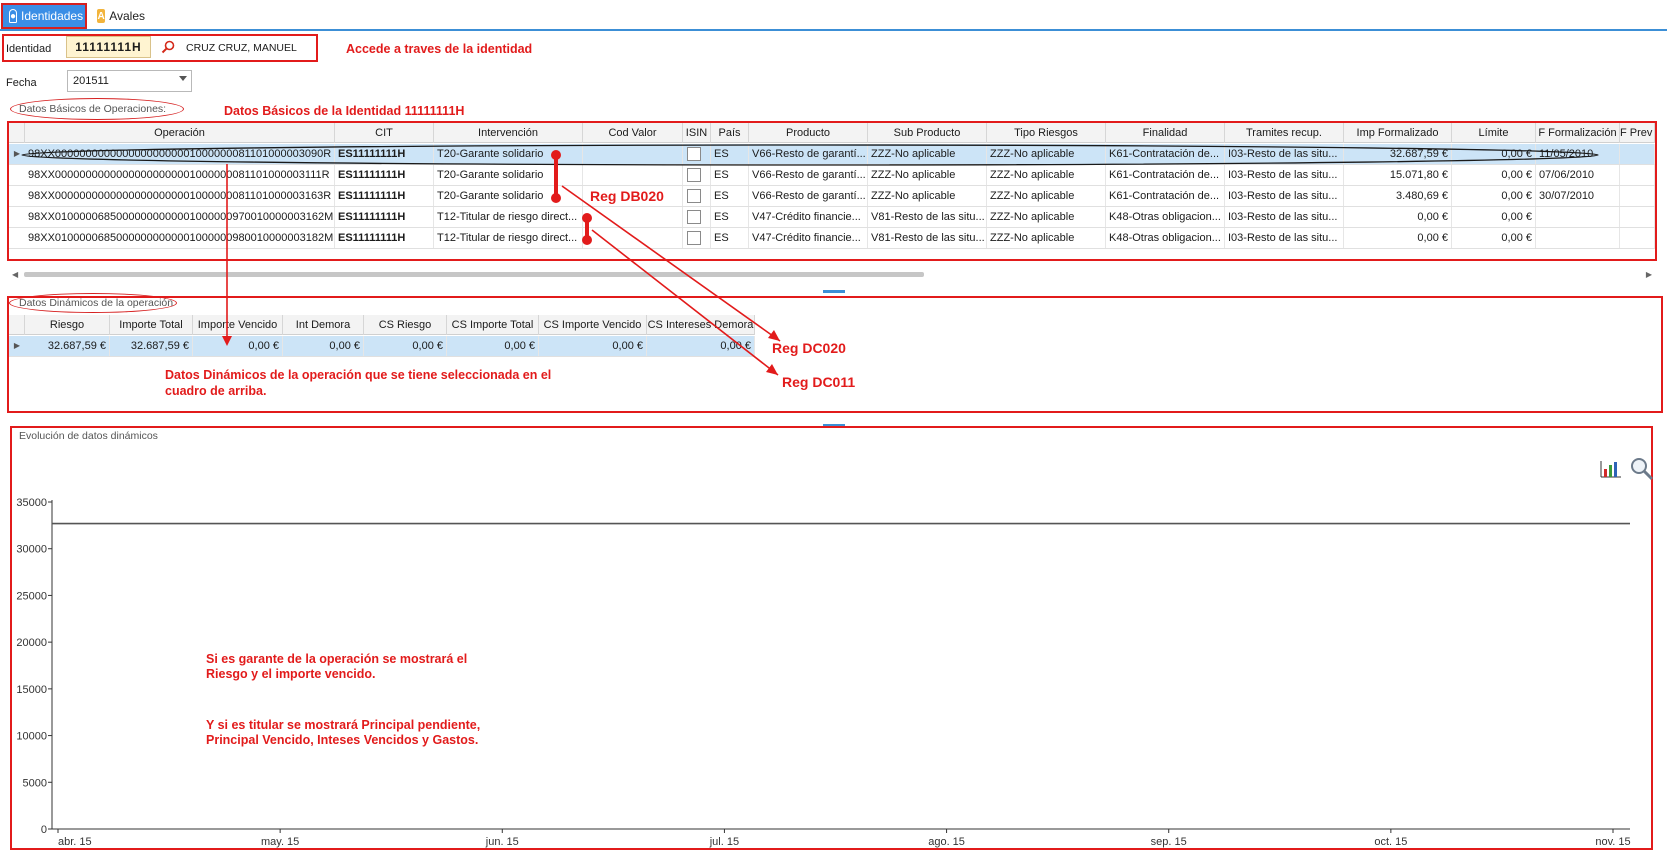  Describe the element at coordinates (75, 842) in the screenshot. I see `x-tick-label: abr. 15` at that location.